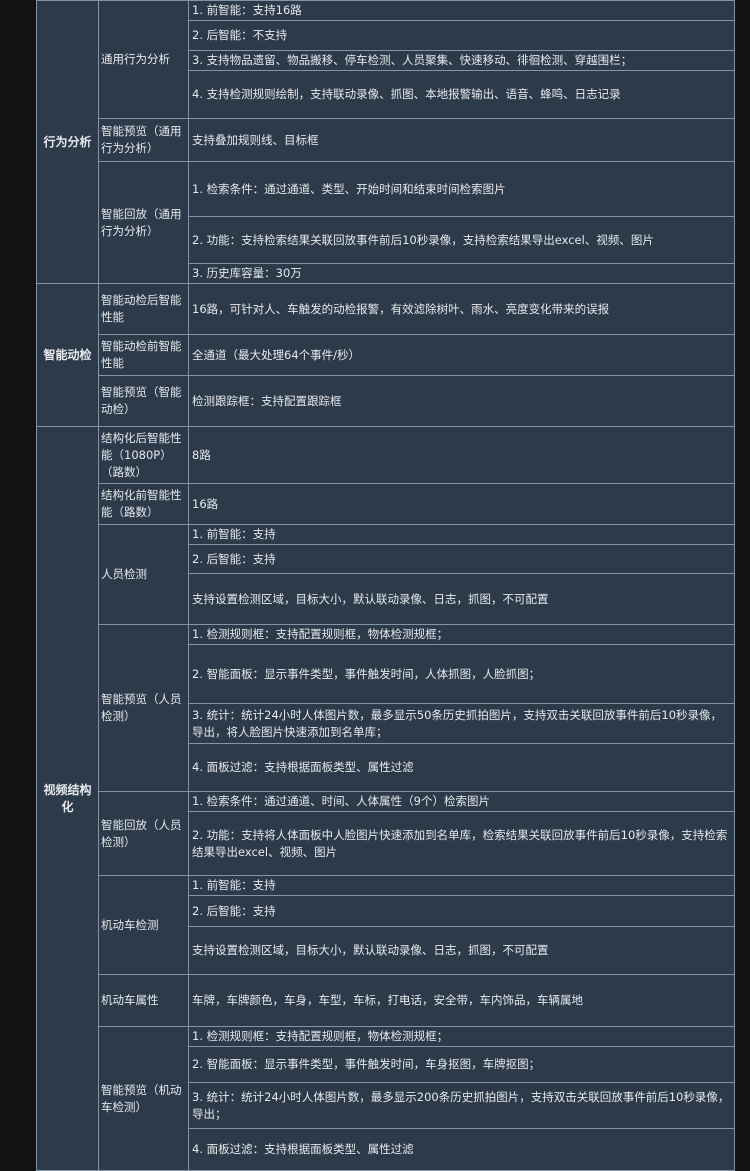 The height and width of the screenshot is (1171, 750). Describe the element at coordinates (143, 59) in the screenshot. I see `subcategory-cell: 通用行为分析` at that location.